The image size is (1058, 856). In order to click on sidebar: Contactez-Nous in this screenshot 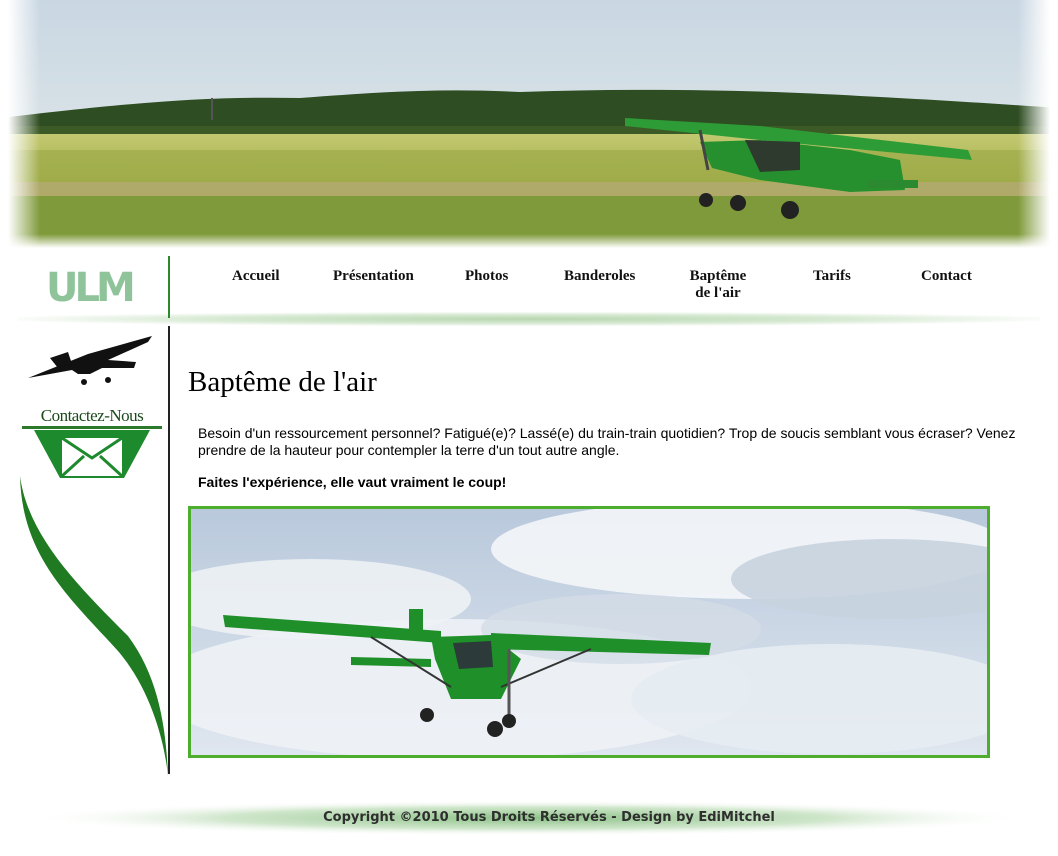, I will do `click(94, 551)`.